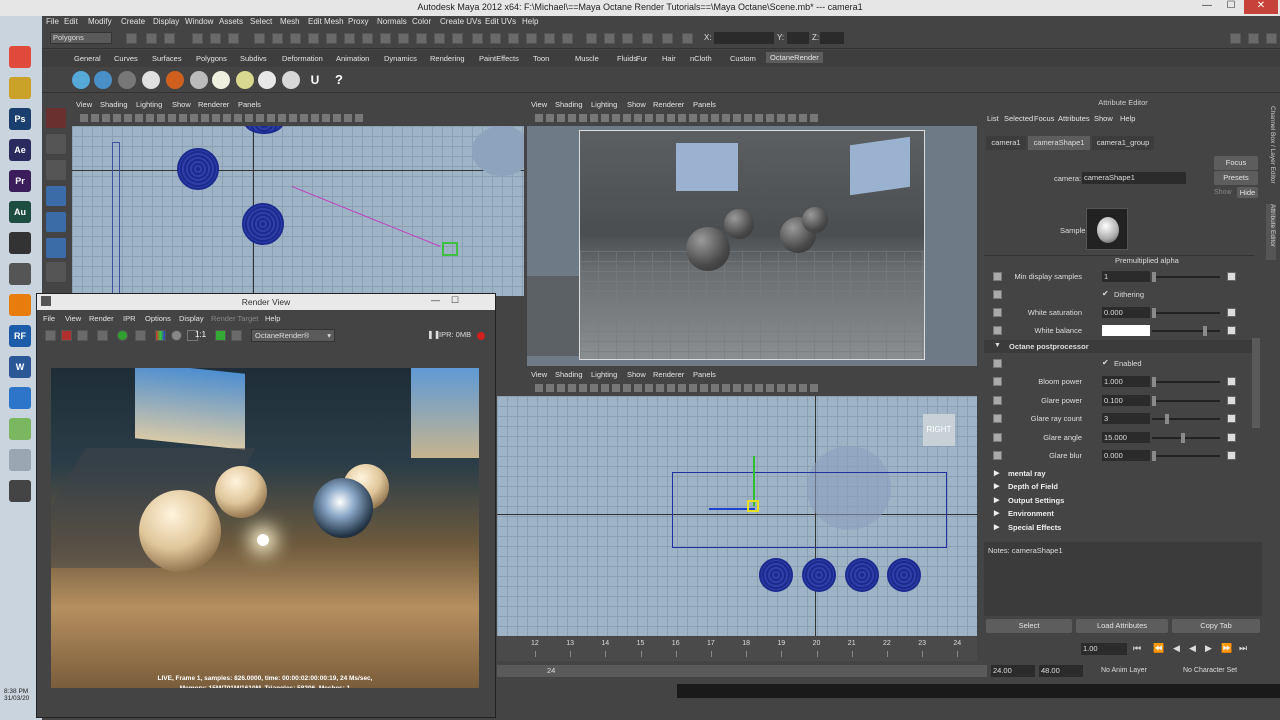  Describe the element at coordinates (166, 21) in the screenshot. I see `menu-4: Display` at that location.